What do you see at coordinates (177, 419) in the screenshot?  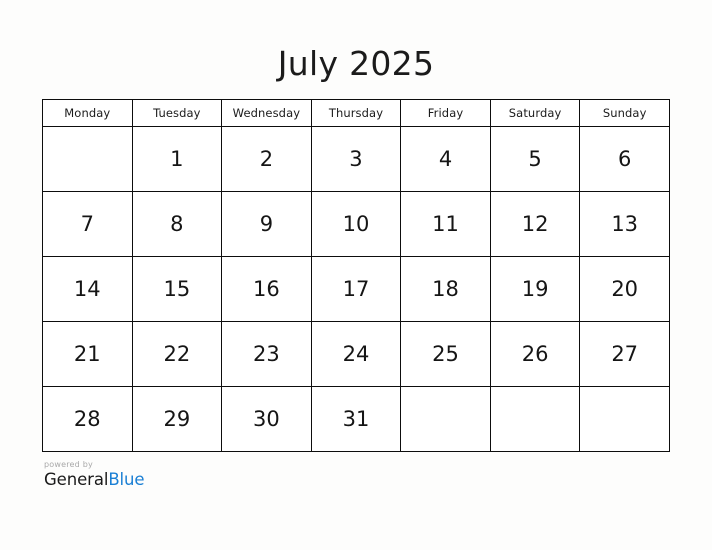 I see `day-cell: 29` at bounding box center [177, 419].